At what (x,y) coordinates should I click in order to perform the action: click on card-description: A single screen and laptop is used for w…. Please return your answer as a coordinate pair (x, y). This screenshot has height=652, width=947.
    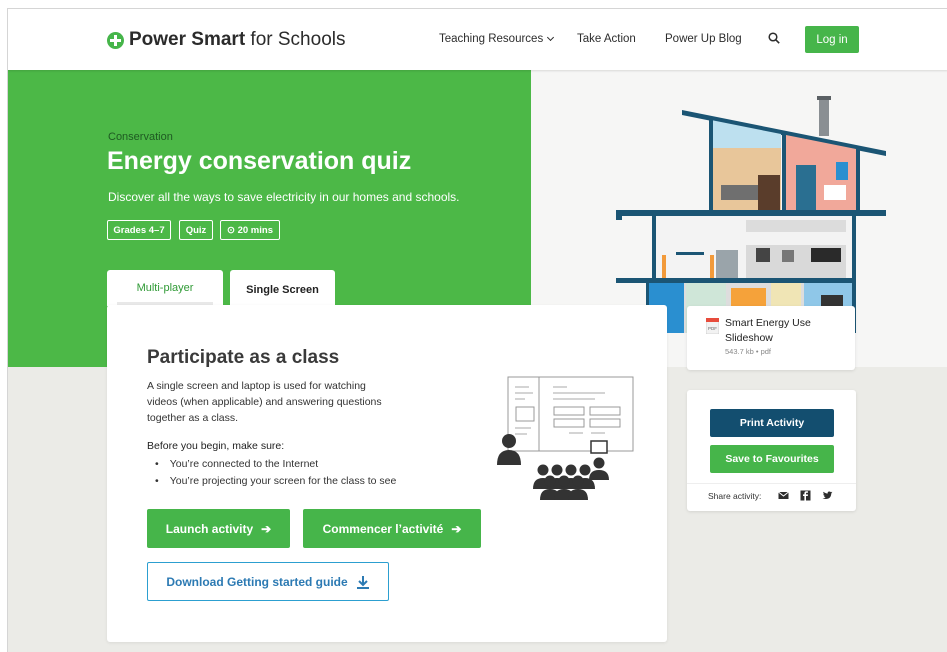
    Looking at the image, I should click on (264, 402).